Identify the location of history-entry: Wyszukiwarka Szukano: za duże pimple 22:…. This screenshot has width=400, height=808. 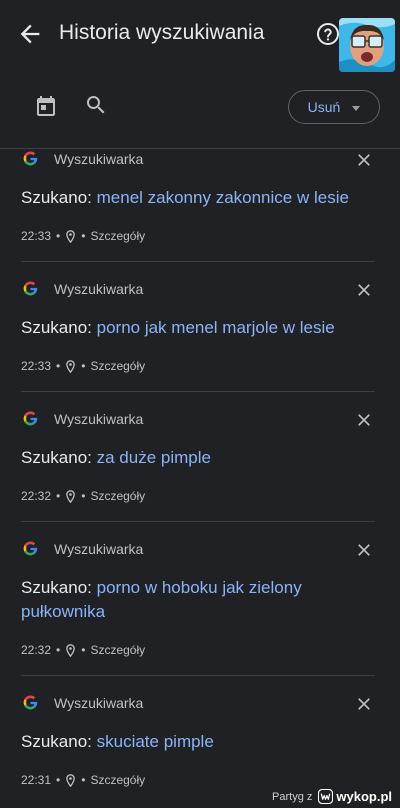
(200, 465).